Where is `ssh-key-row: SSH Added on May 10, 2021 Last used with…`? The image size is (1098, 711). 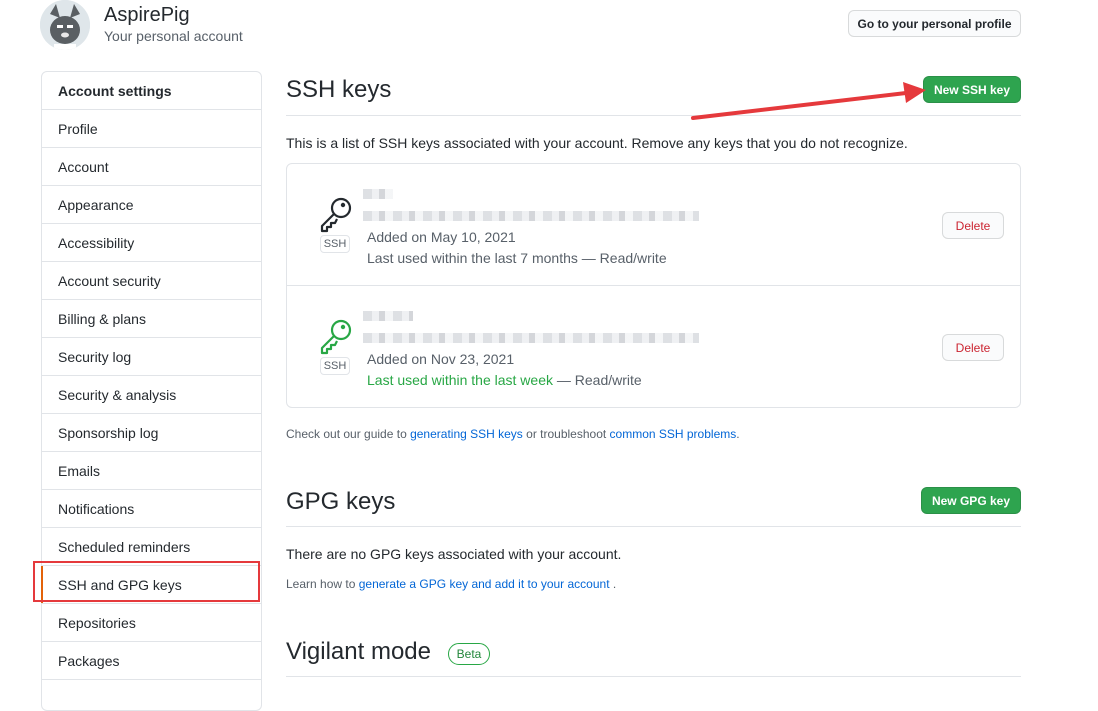
ssh-key-row: SSH Added on May 10, 2021 Last used with… is located at coordinates (653, 225).